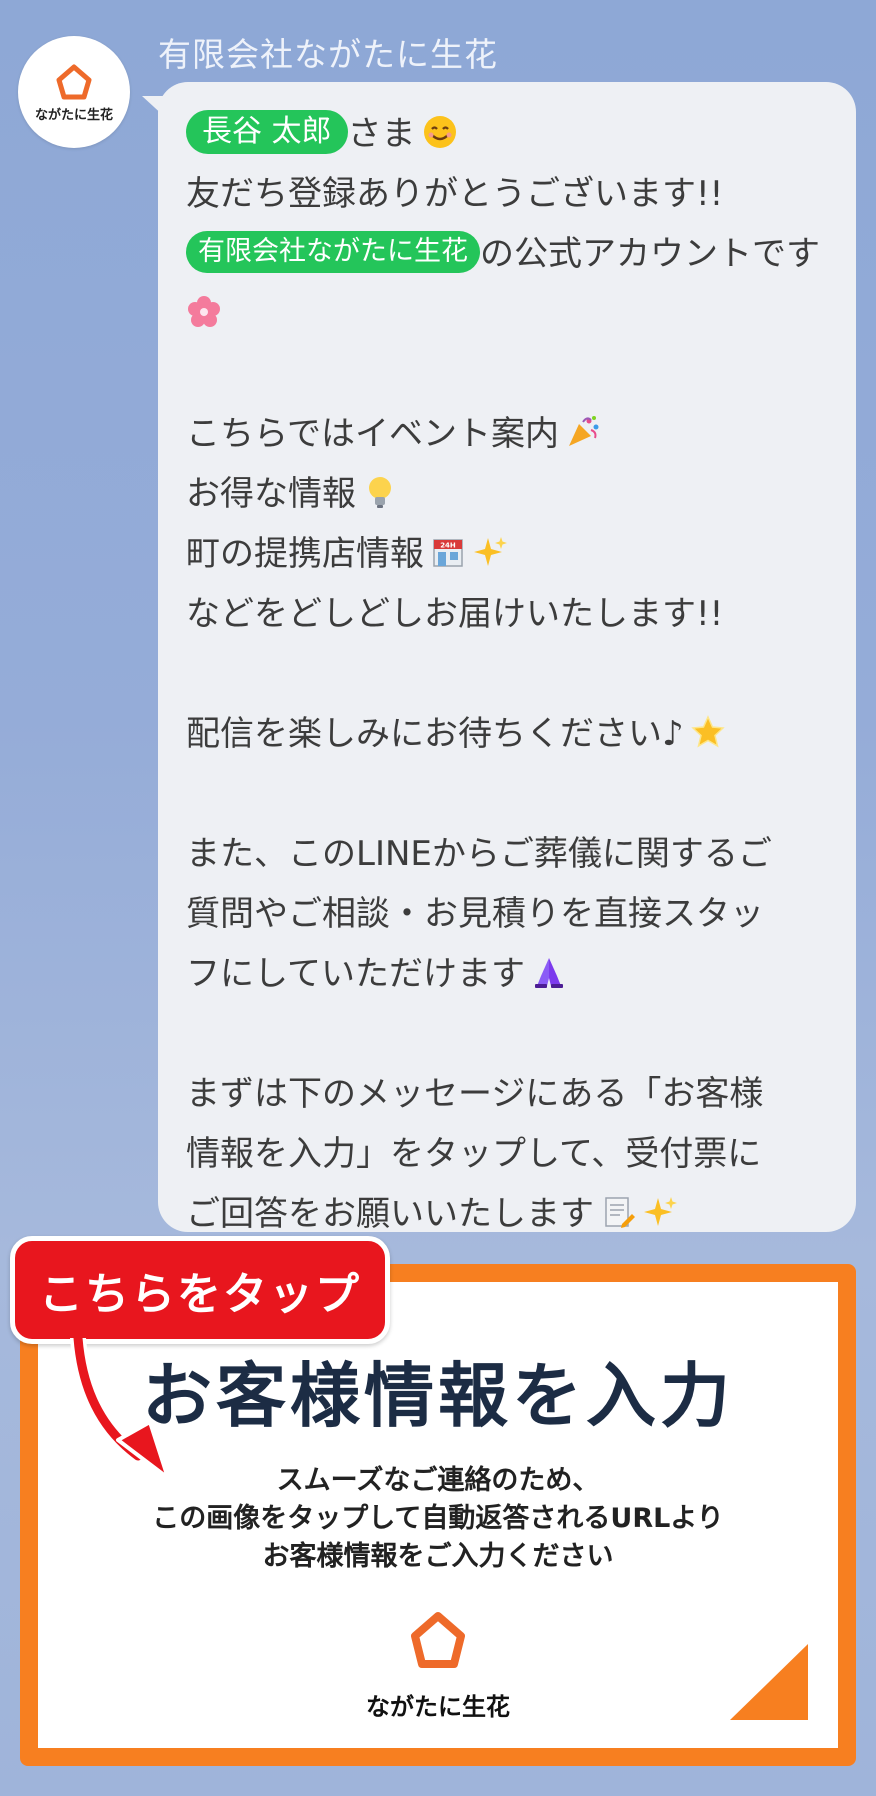 The image size is (876, 1796). What do you see at coordinates (120, 1409) in the screenshot?
I see `arrow-pointer-icon` at bounding box center [120, 1409].